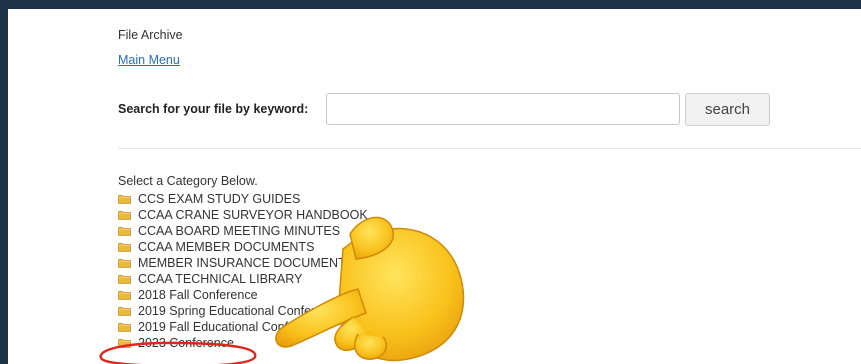  What do you see at coordinates (178, 352) in the screenshot?
I see `highlight-circle` at bounding box center [178, 352].